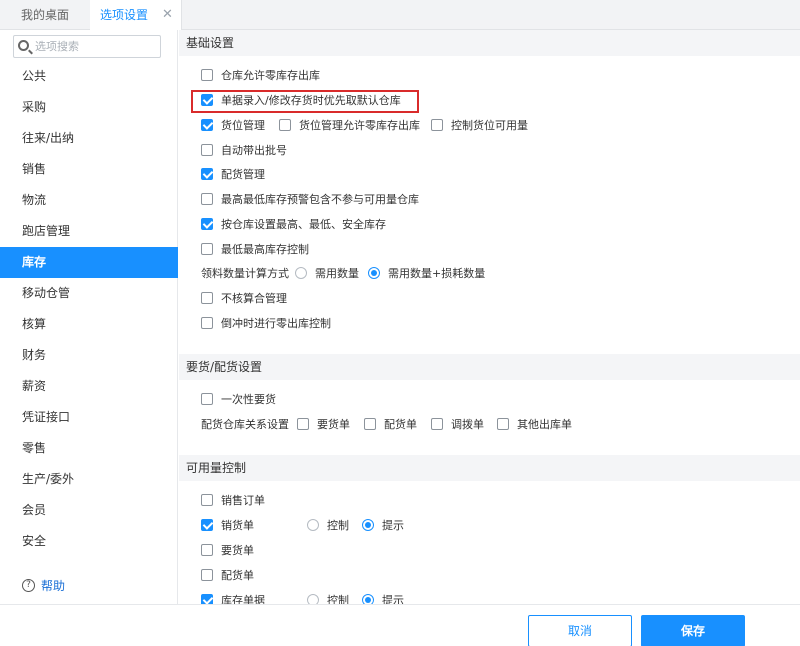  What do you see at coordinates (243, 125) in the screenshot?
I see `option-label: 货位管理` at bounding box center [243, 125].